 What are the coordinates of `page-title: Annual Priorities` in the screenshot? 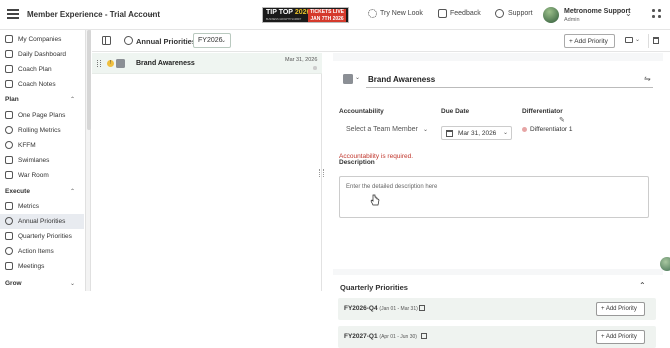 It's located at (166, 41).